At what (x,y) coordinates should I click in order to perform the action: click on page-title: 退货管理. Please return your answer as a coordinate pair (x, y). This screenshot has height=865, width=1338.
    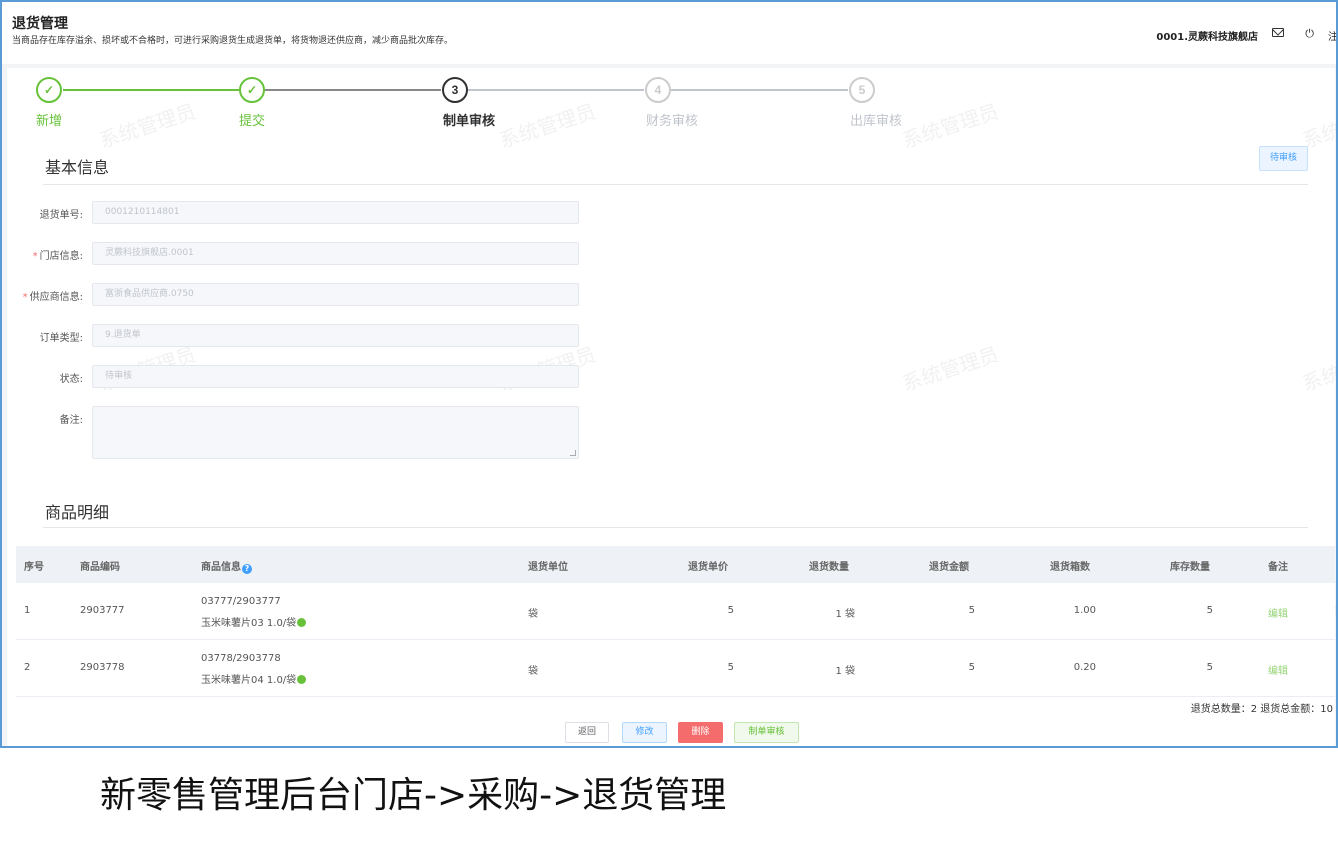
    Looking at the image, I should click on (40, 24).